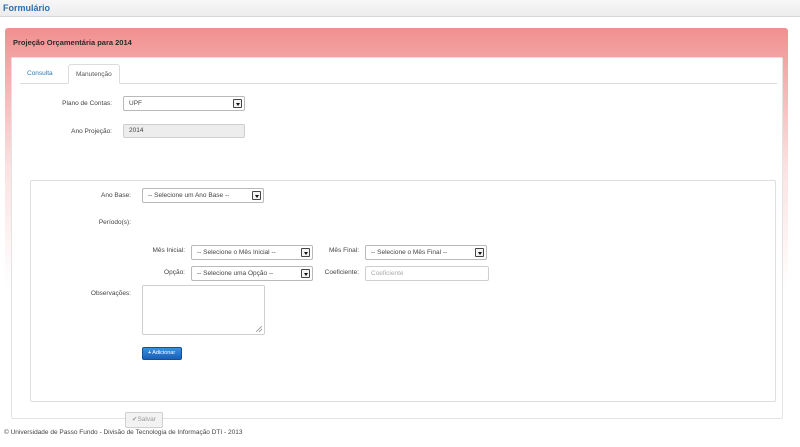 Image resolution: width=800 pixels, height=447 pixels. I want to click on mes-inicial-select: -- Selecione o Mês Inicial --, so click(252, 252).